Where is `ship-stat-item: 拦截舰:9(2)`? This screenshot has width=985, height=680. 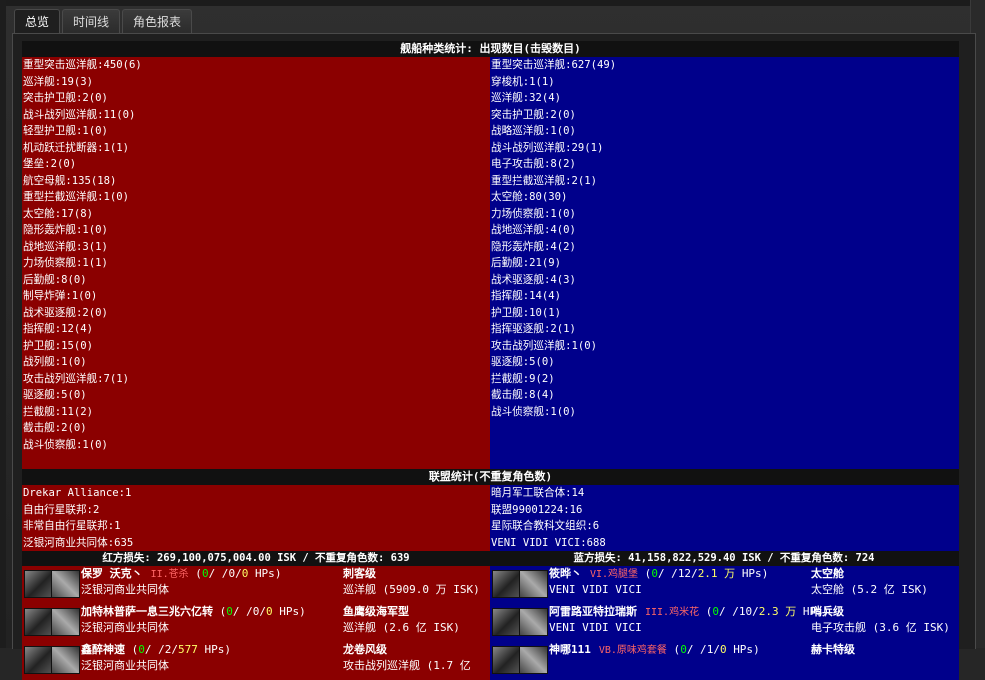
ship-stat-item: 拦截舰:9(2) is located at coordinates (523, 378).